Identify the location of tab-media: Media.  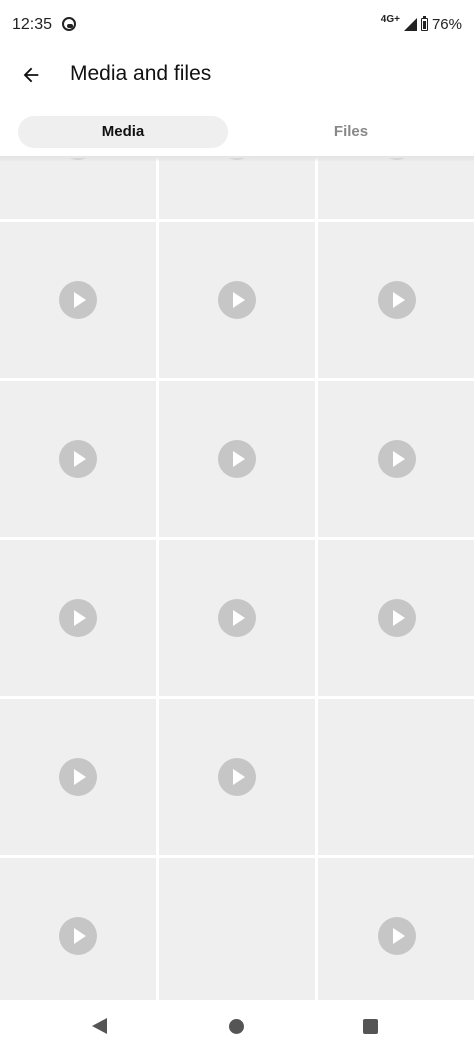
(123, 132).